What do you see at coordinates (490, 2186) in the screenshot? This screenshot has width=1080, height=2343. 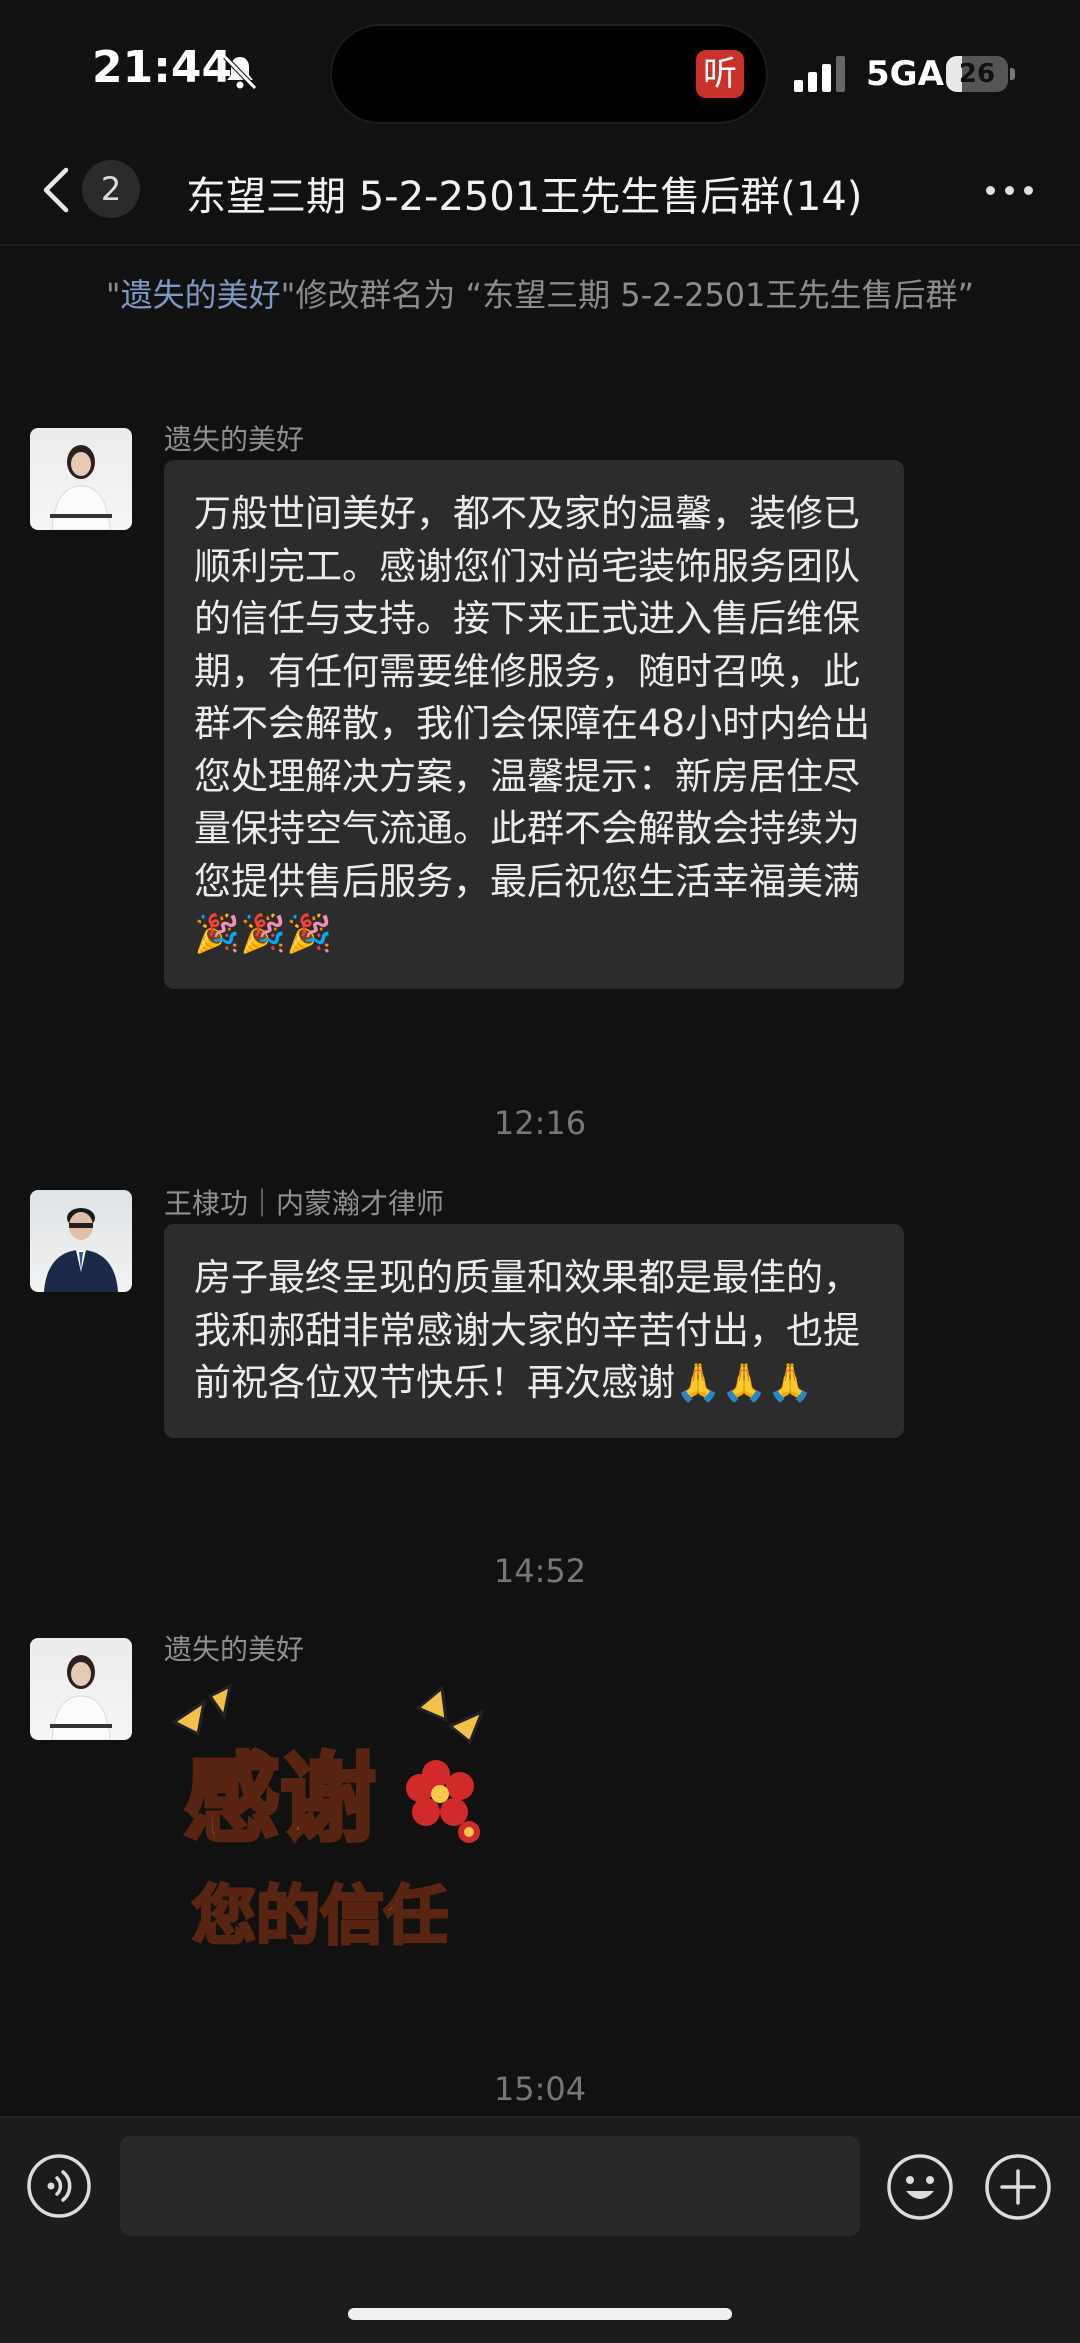 I see `message-input` at bounding box center [490, 2186].